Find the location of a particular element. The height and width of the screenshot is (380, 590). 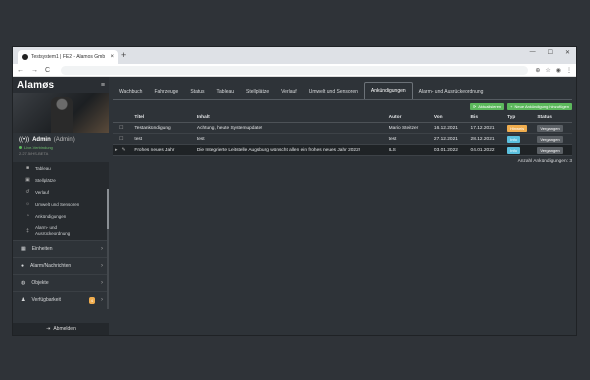

address-bar: ← → C ⊕ ☆ ◉ ⋮ is located at coordinates (294, 70).